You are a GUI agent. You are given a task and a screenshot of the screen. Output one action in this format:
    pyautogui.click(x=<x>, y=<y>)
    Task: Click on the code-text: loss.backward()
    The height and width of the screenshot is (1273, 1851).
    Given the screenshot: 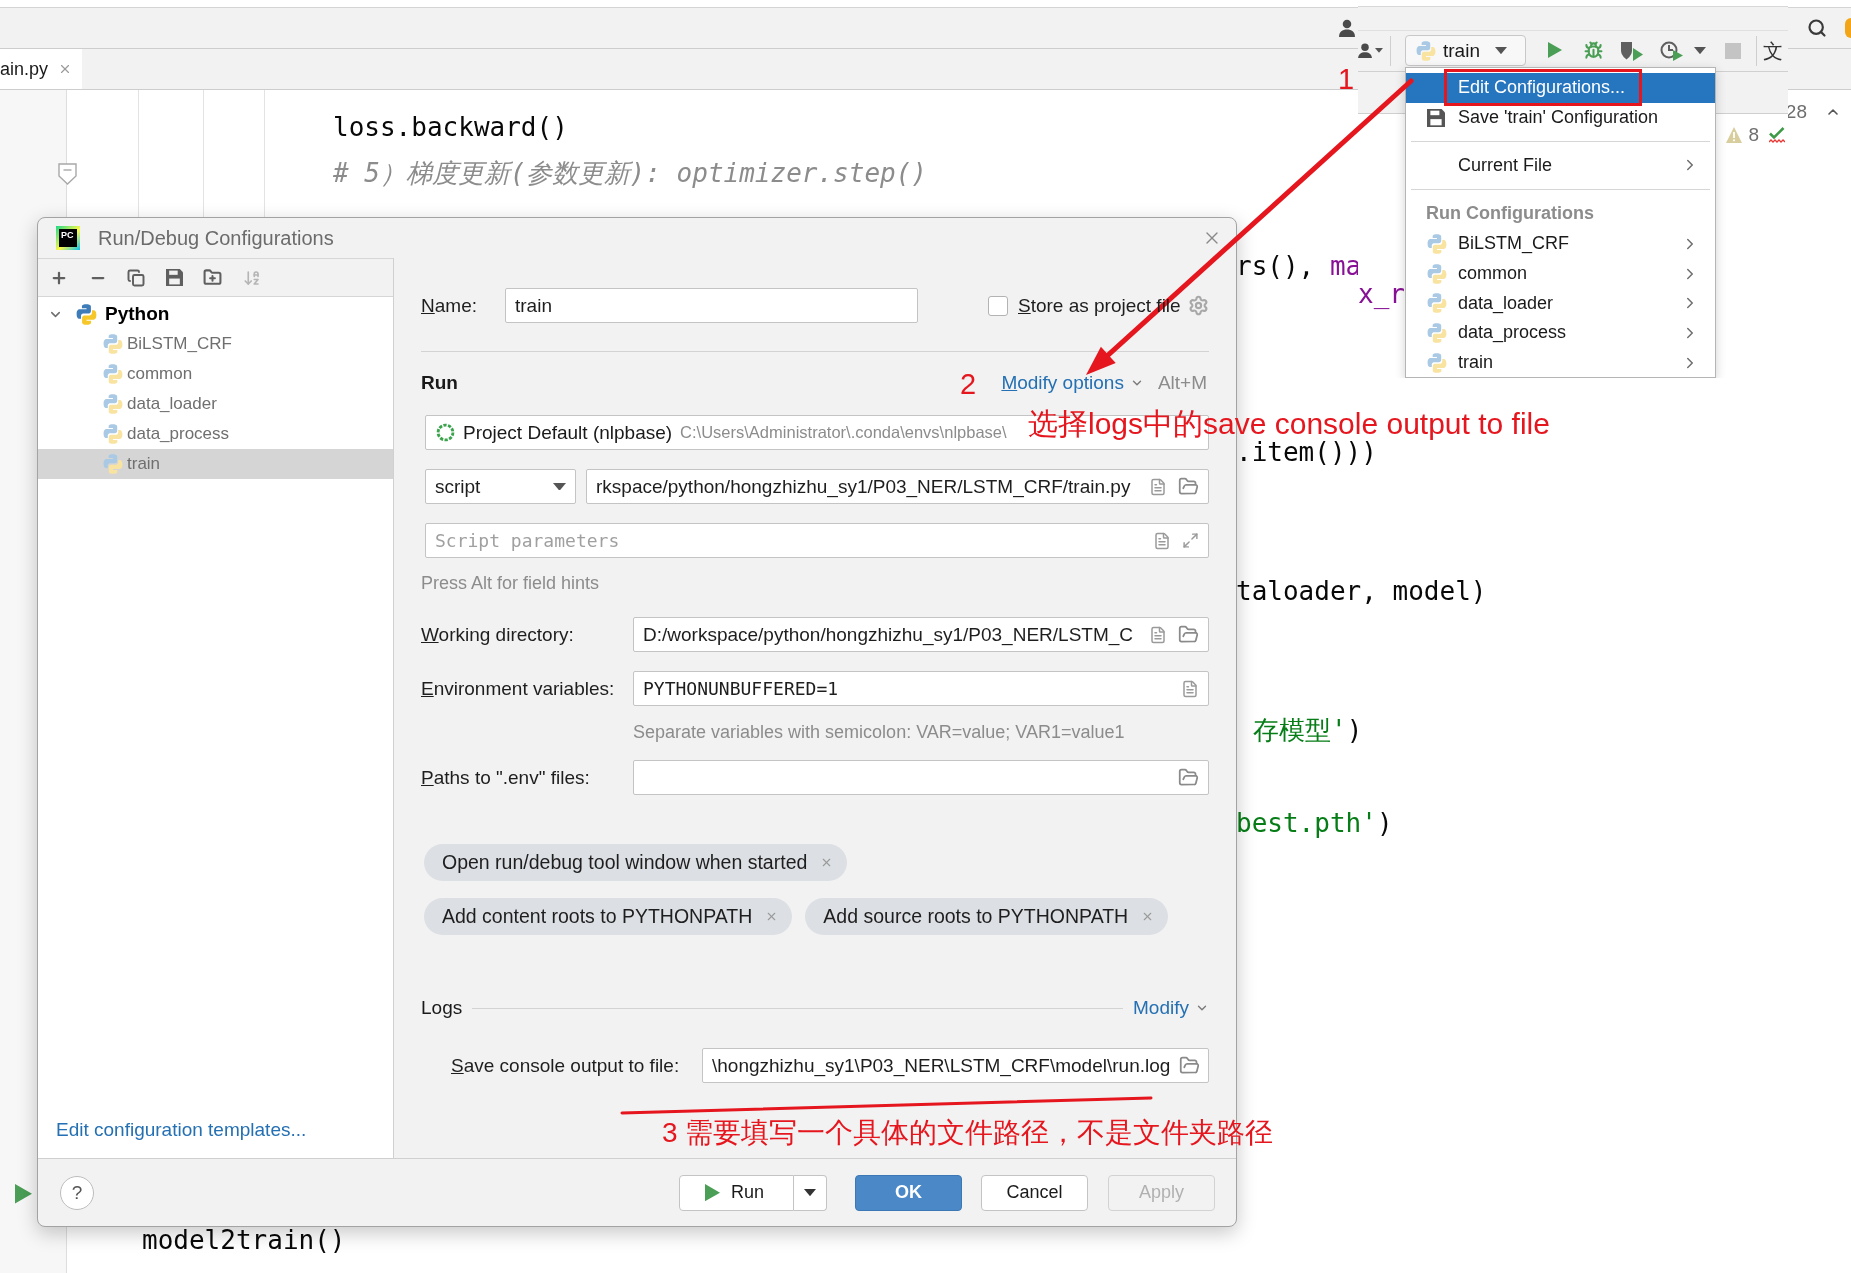 What is the action you would take?
    pyautogui.click(x=450, y=127)
    